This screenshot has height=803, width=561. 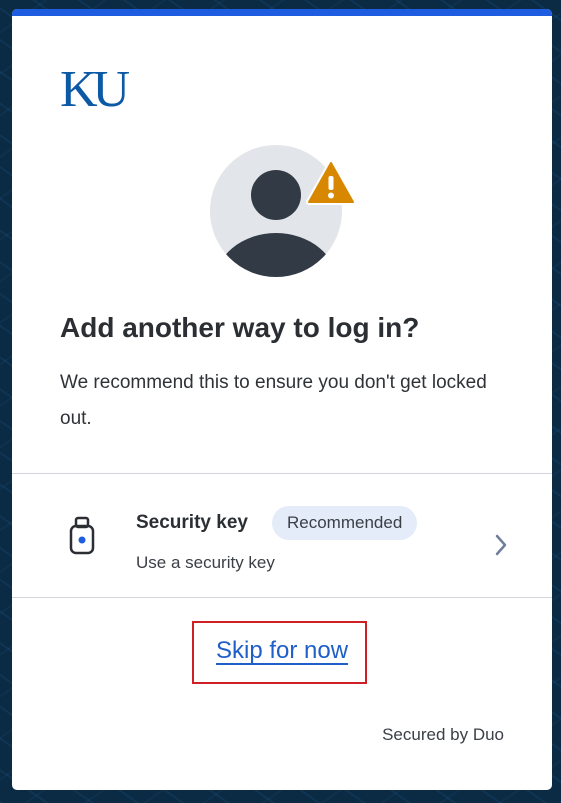 I want to click on chevron-right-icon, so click(x=501, y=545).